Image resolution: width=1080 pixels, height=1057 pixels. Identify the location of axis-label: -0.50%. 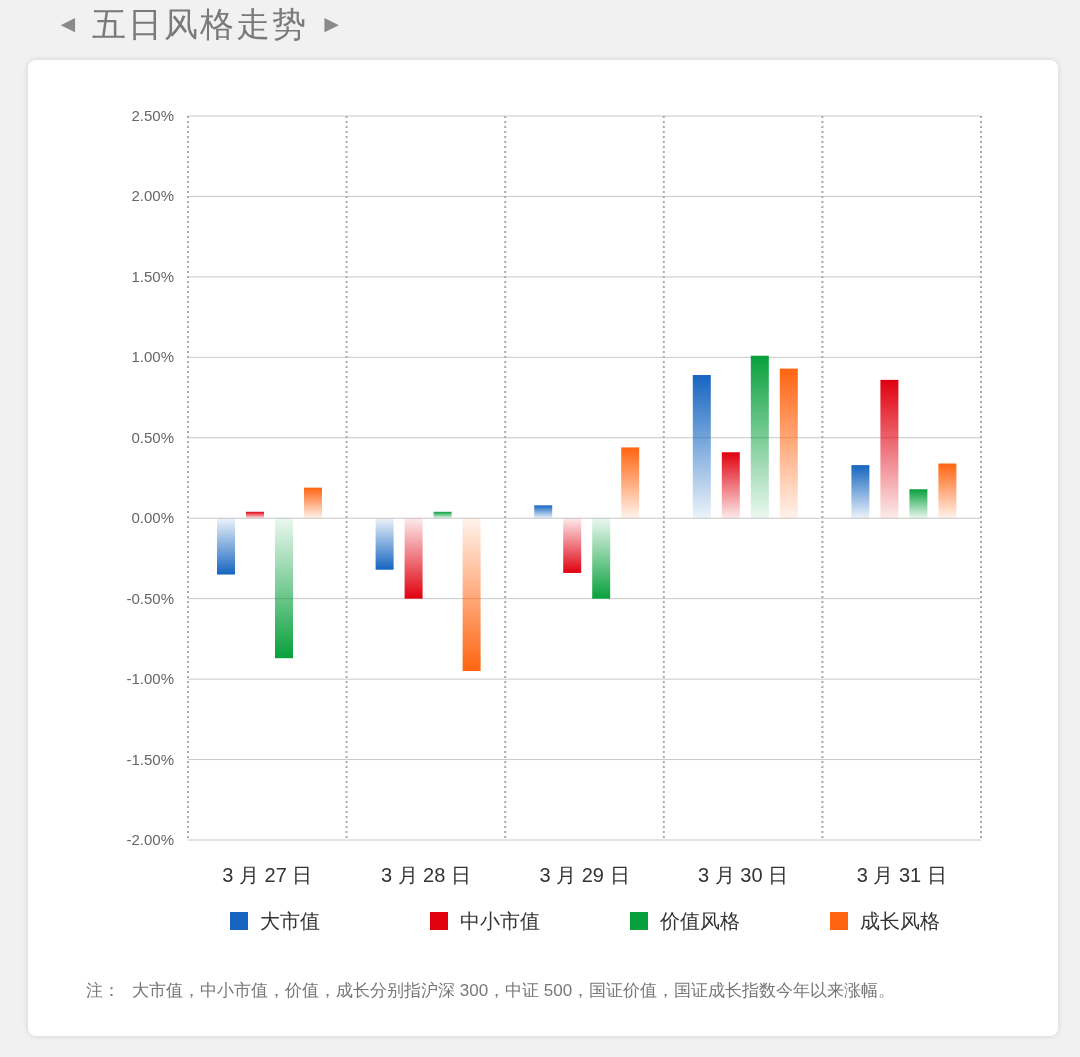
(150, 598).